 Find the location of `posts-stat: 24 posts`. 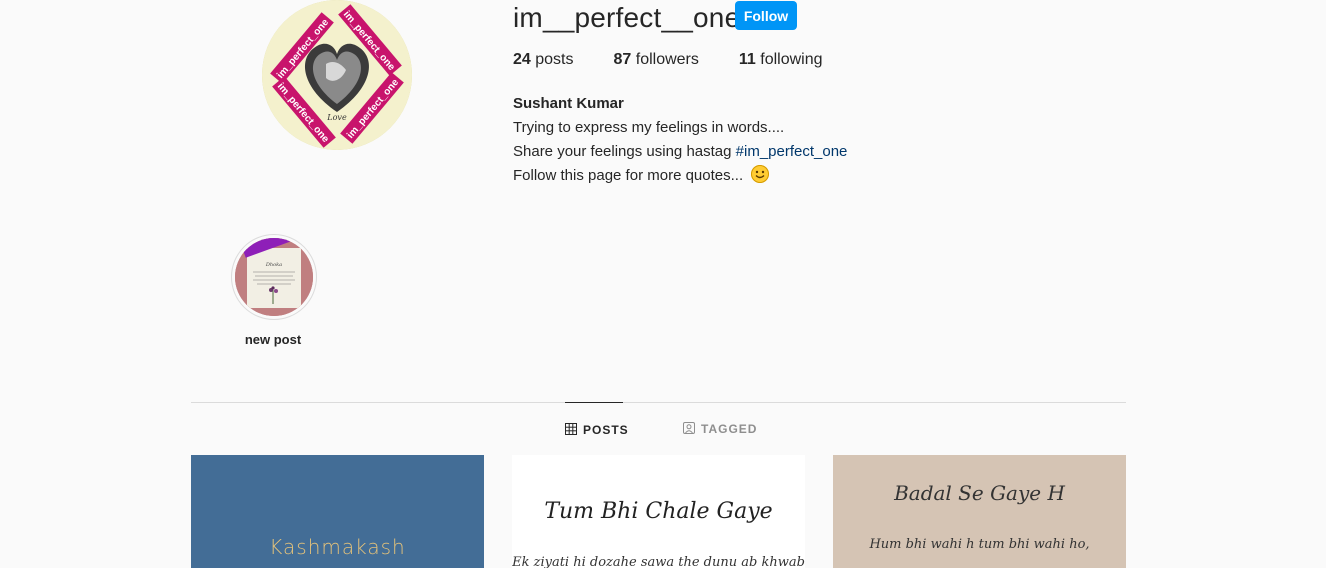

posts-stat: 24 posts is located at coordinates (543, 60).